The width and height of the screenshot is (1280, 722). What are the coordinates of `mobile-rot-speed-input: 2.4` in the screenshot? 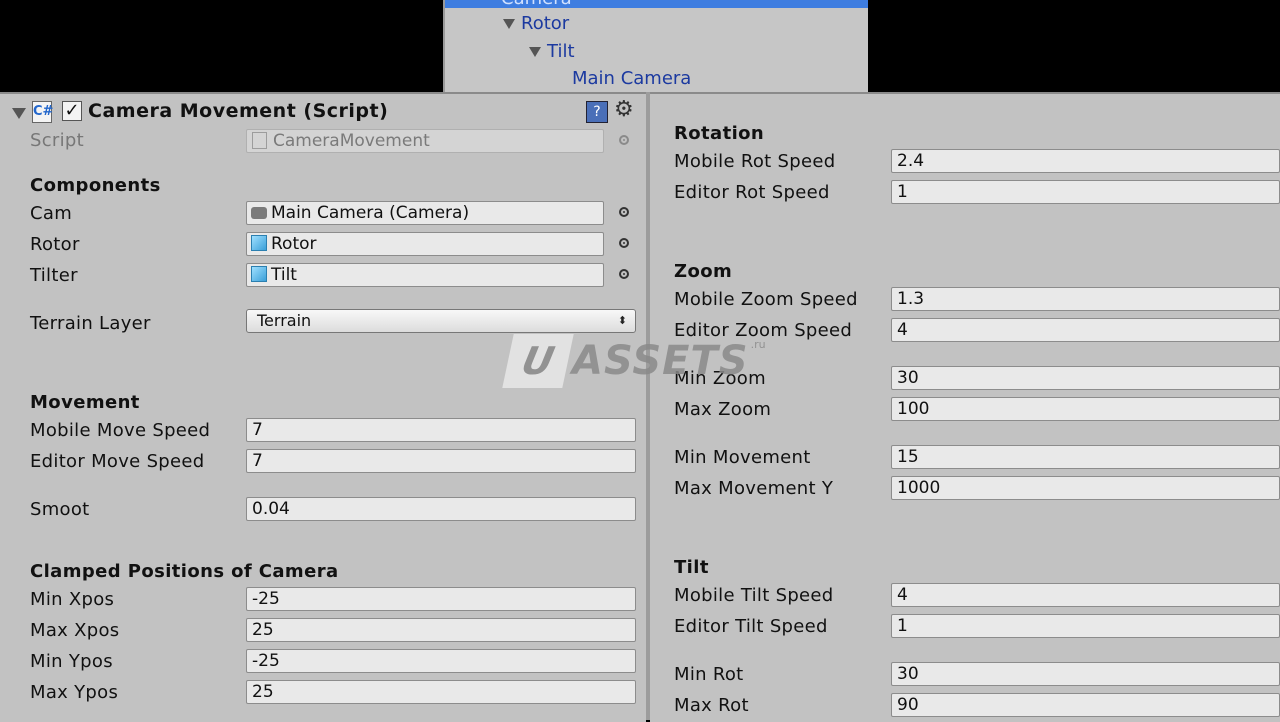 It's located at (1085, 161).